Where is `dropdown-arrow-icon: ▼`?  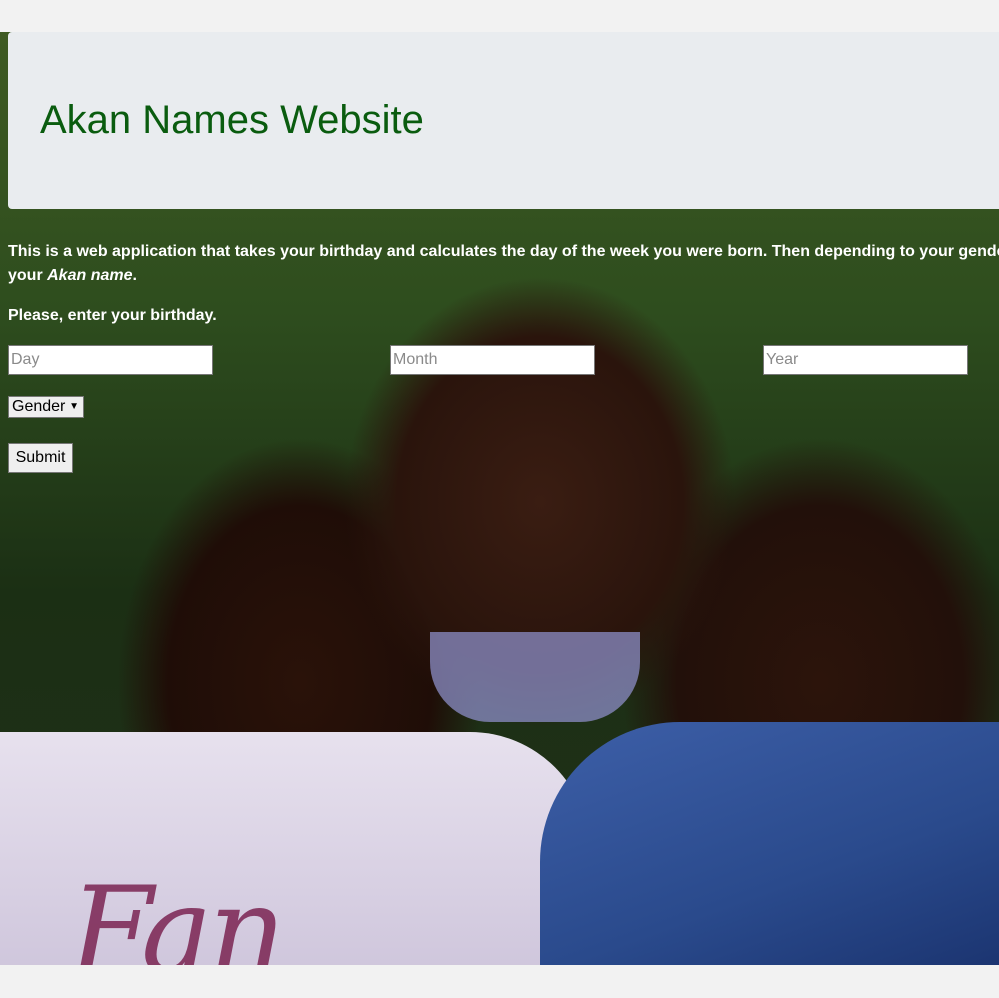 dropdown-arrow-icon: ▼ is located at coordinates (74, 406).